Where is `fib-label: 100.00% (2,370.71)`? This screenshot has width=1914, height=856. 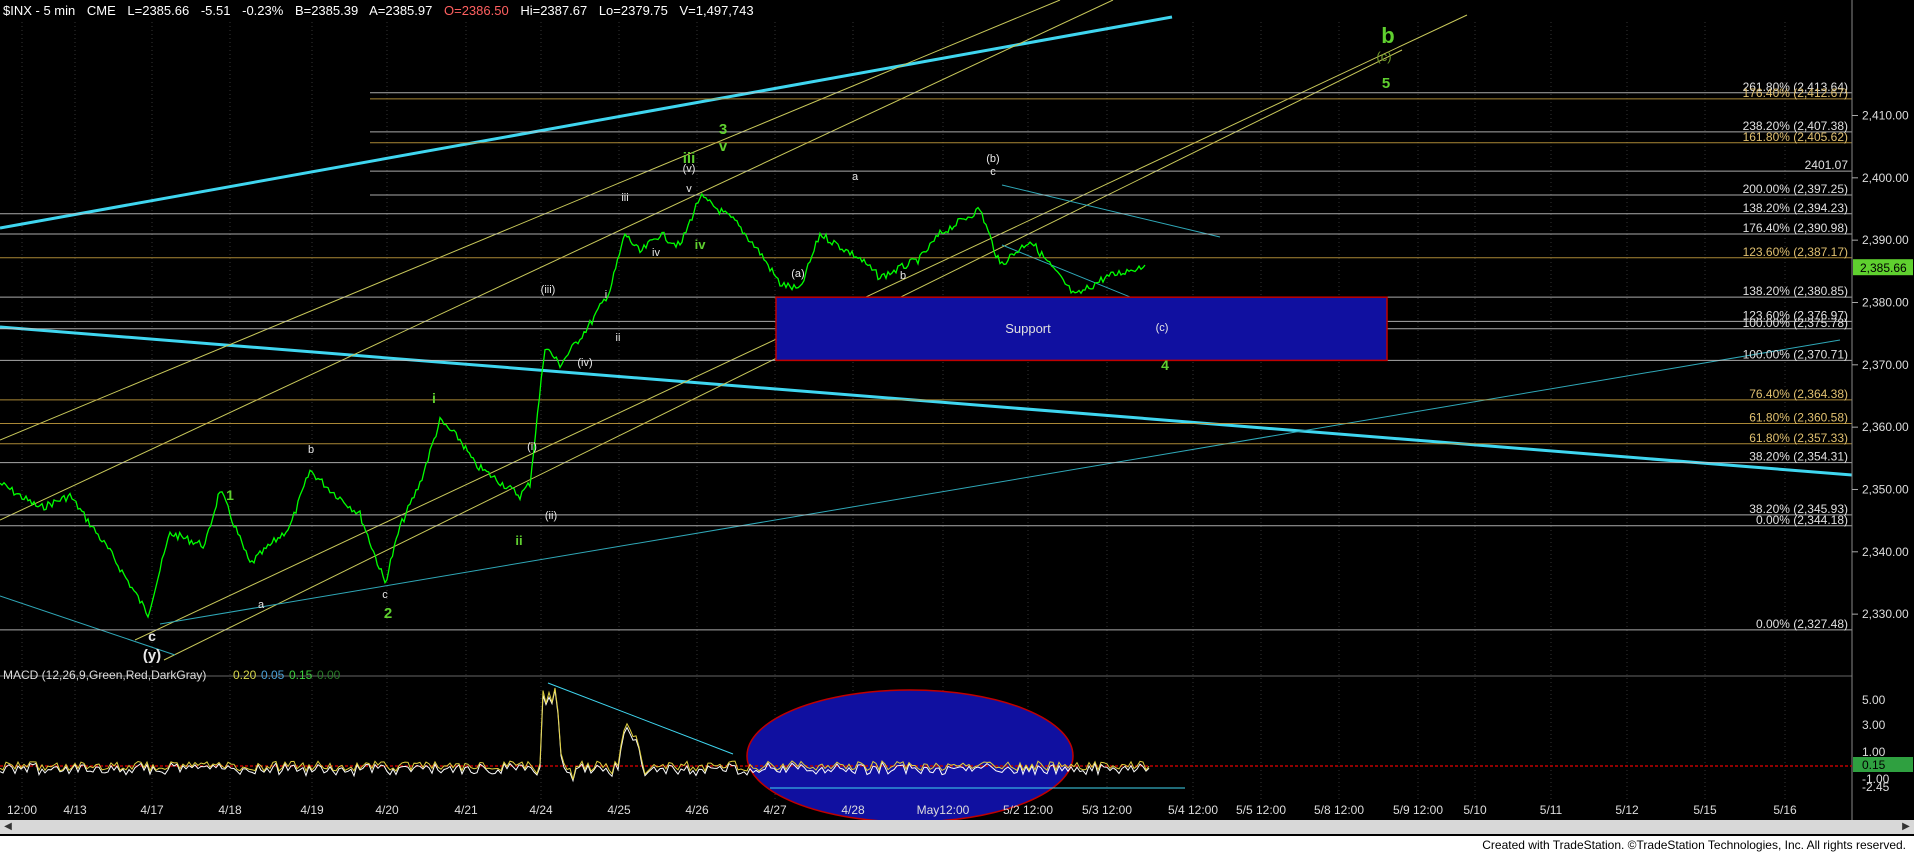 fib-label: 100.00% (2,370.71) is located at coordinates (1795, 354).